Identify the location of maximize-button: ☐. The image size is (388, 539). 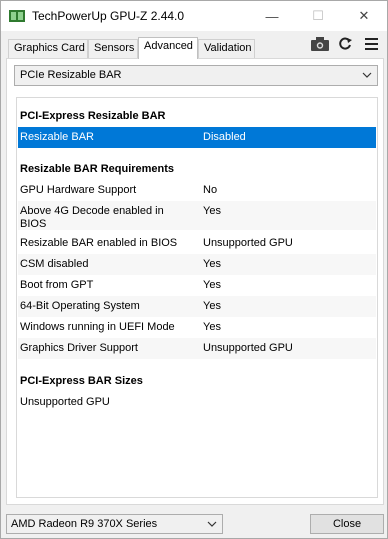
(318, 16).